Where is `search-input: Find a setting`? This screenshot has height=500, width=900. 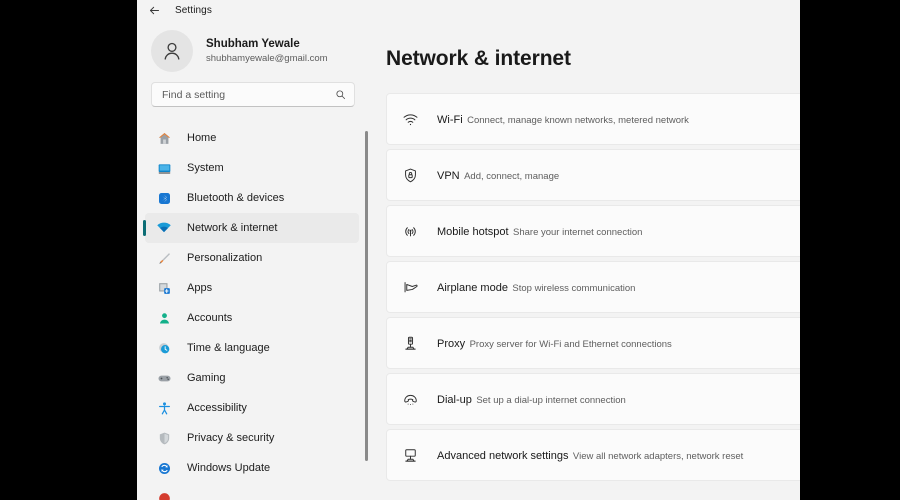
search-input: Find a setting is located at coordinates (253, 94).